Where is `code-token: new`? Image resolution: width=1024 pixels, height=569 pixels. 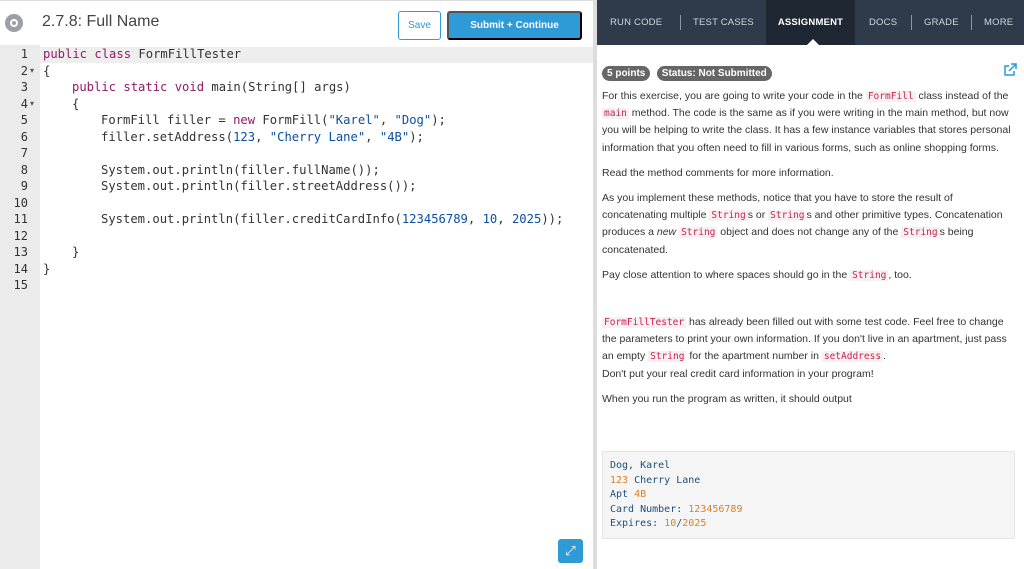 code-token: new is located at coordinates (244, 120).